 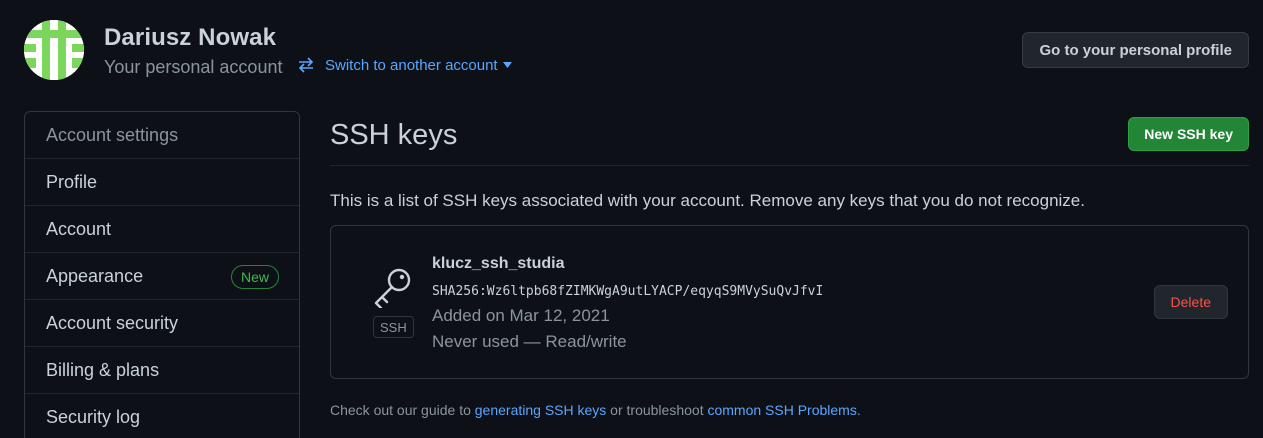 I want to click on generating-ssh-keys-link: generating SSH keys, so click(x=541, y=410).